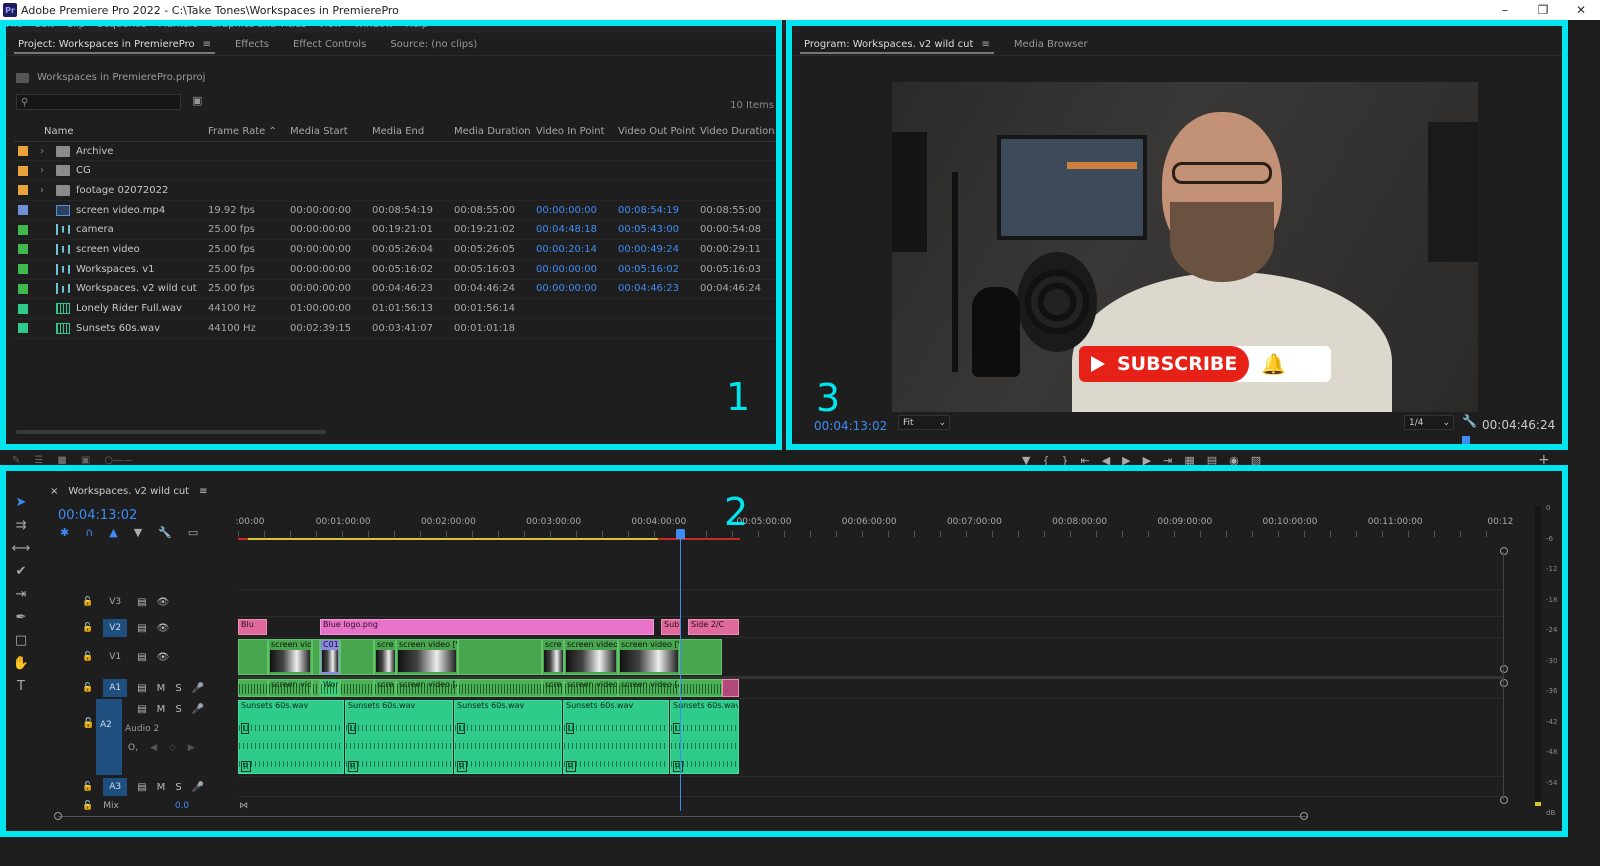  I want to click on program-time-ruler, so click(1187, 444).